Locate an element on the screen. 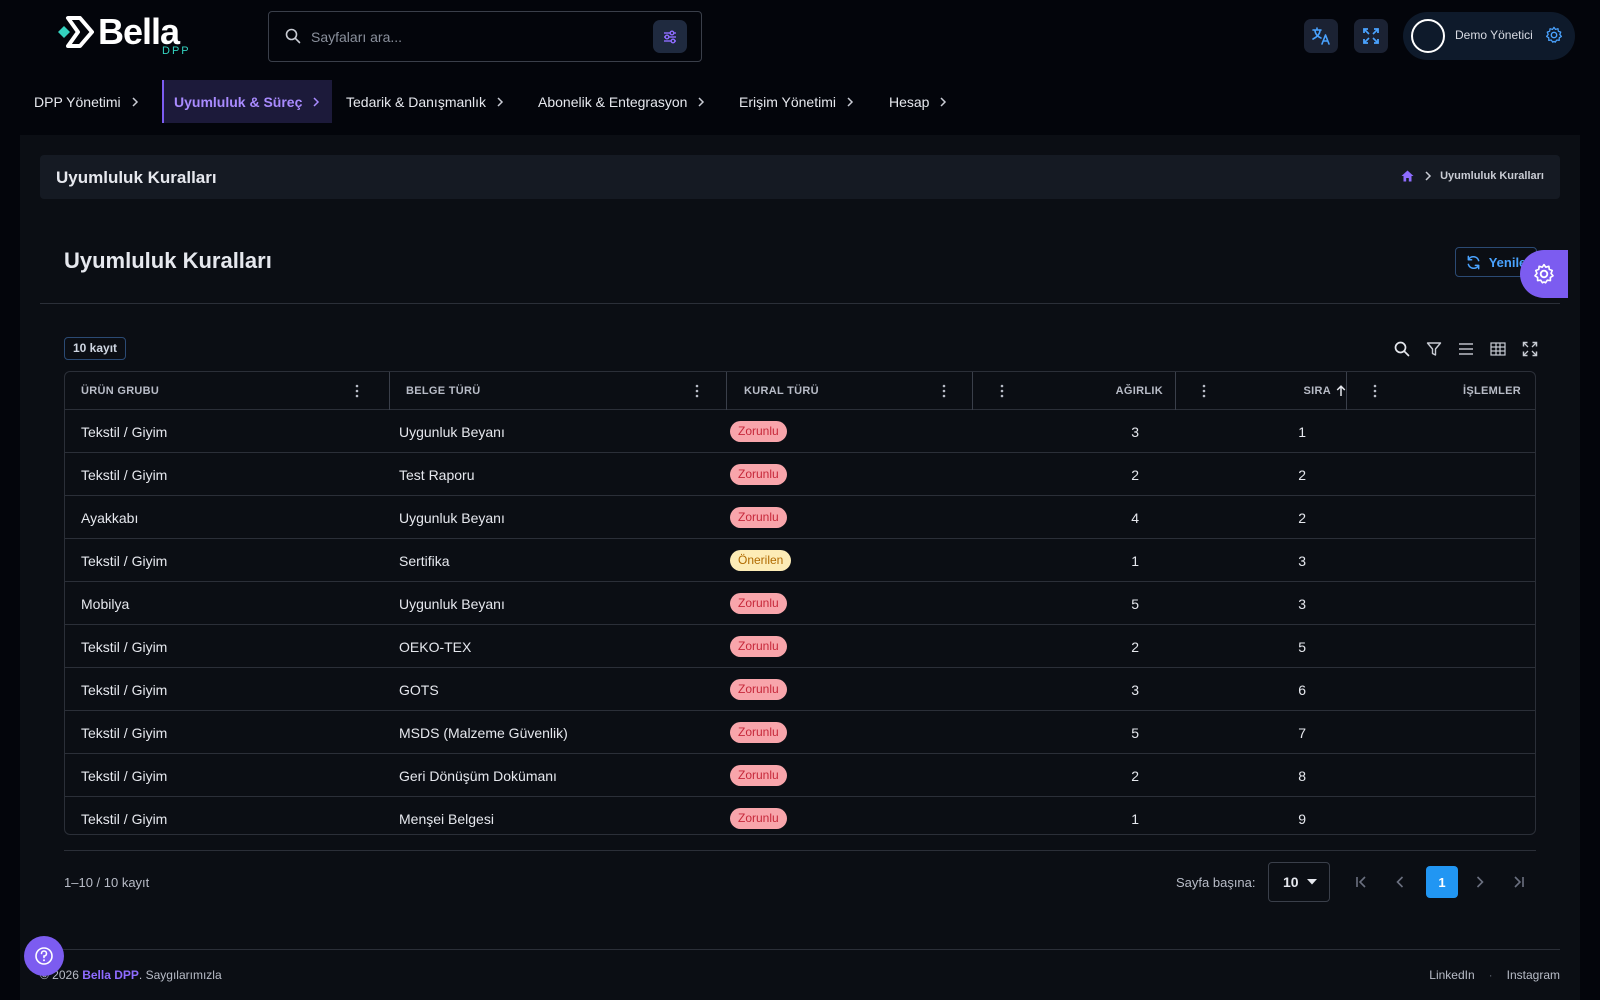 This screenshot has width=1600, height=1000. column-header-sira: SIRA is located at coordinates (1295, 391).